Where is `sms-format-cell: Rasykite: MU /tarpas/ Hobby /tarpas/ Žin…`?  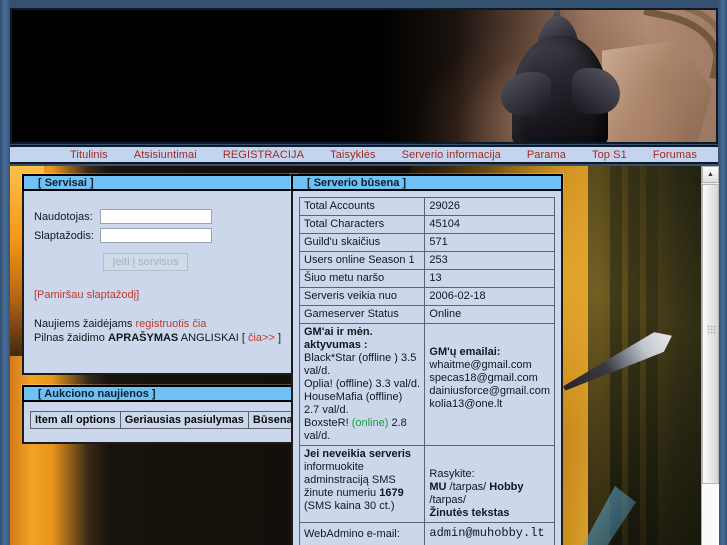
sms-format-cell: Rasykite: MU /tarpas/ Hobby /tarpas/ Žin… is located at coordinates (489, 484).